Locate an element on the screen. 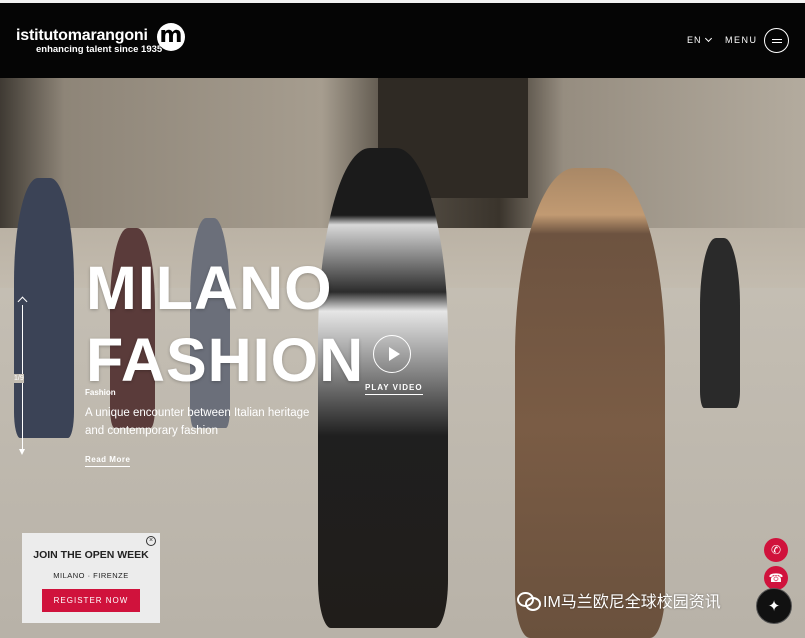 Image resolution: width=805 pixels, height=638 pixels. popup-cities: MILANO · FIRENZE is located at coordinates (91, 575).